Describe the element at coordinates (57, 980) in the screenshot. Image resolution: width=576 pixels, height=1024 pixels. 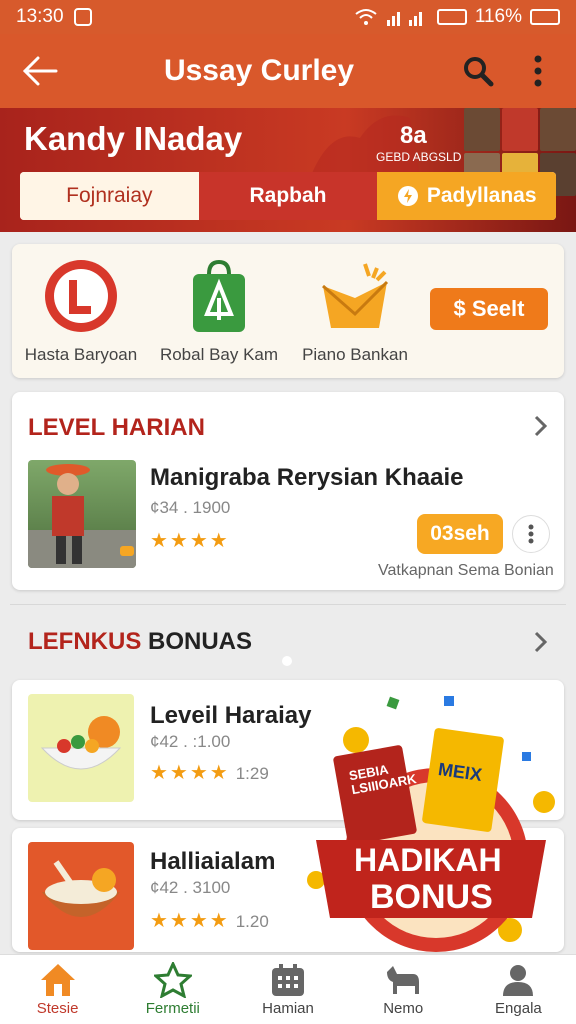
I see `home-icon` at that location.